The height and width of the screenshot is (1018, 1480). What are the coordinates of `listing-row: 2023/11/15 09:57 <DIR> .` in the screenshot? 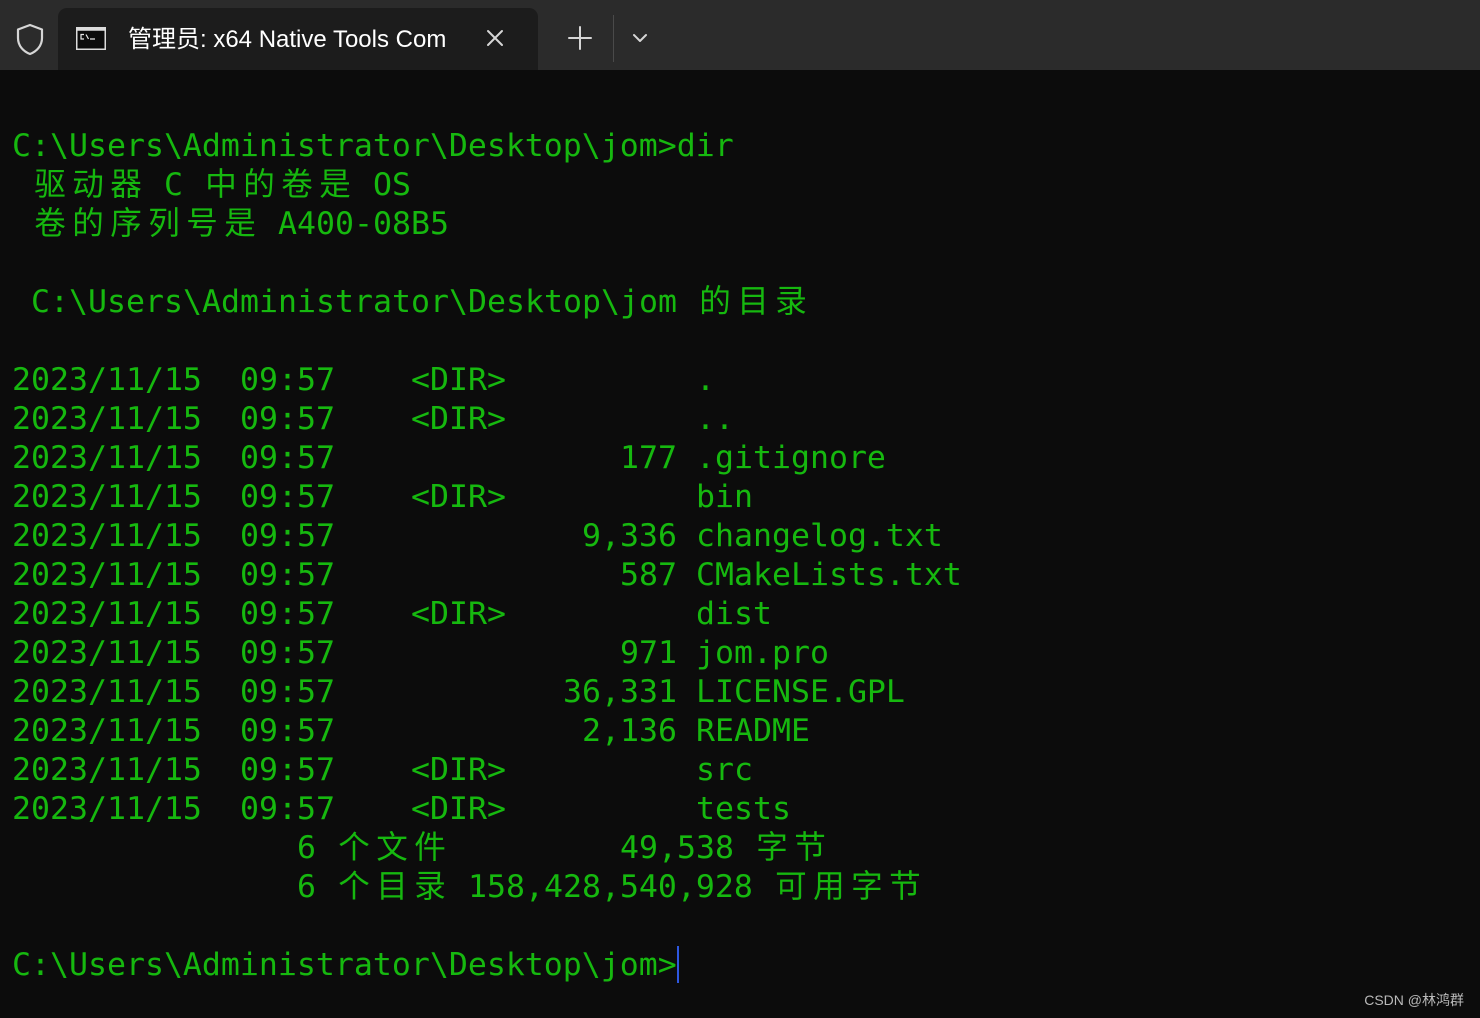 It's located at (740, 380).